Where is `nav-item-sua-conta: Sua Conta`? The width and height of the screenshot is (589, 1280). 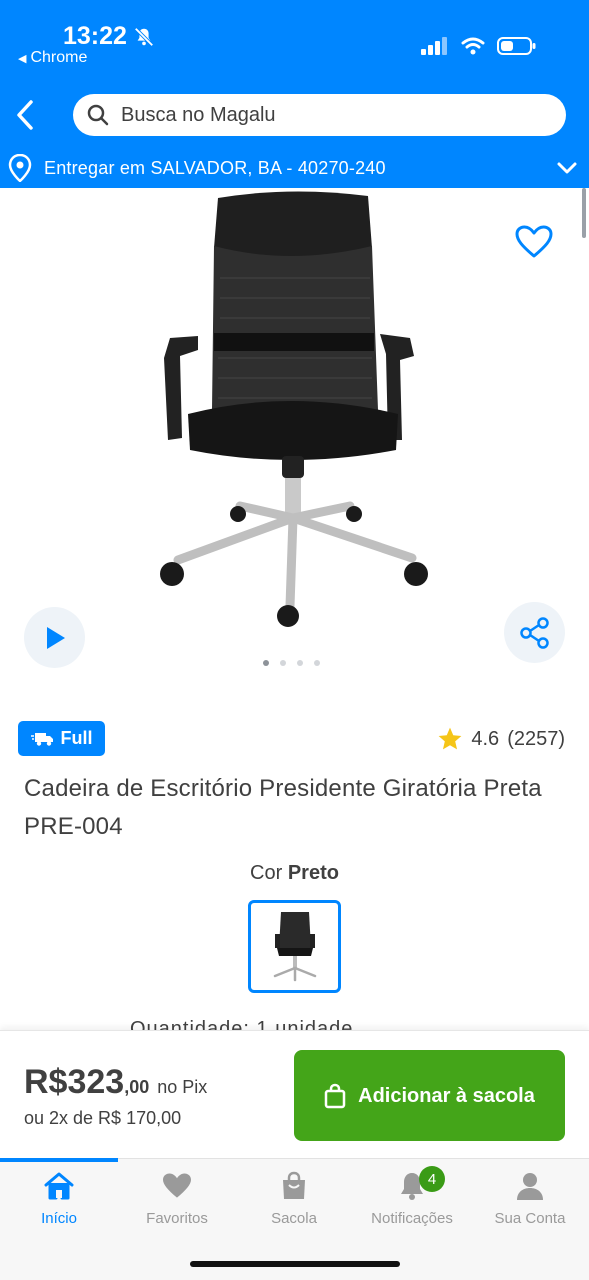
nav-item-sua-conta: Sua Conta is located at coordinates (530, 1197).